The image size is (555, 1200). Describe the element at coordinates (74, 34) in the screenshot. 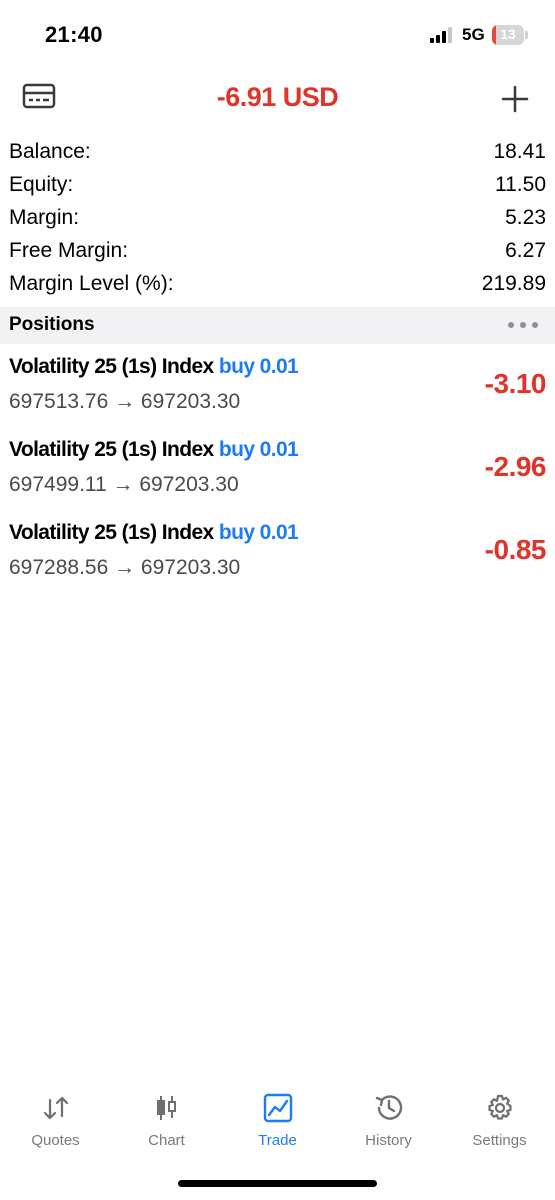

I see `status-time: 21:40` at that location.